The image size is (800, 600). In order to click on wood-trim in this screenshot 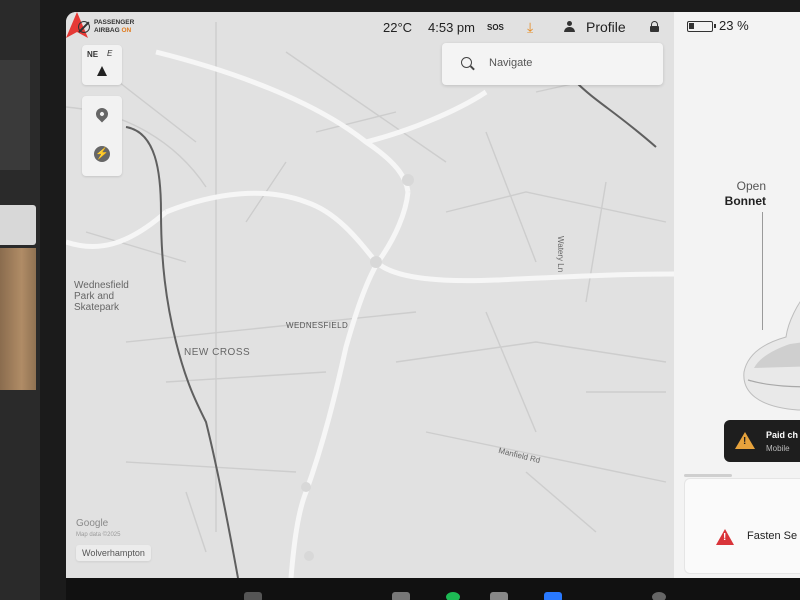, I will do `click(18, 319)`.